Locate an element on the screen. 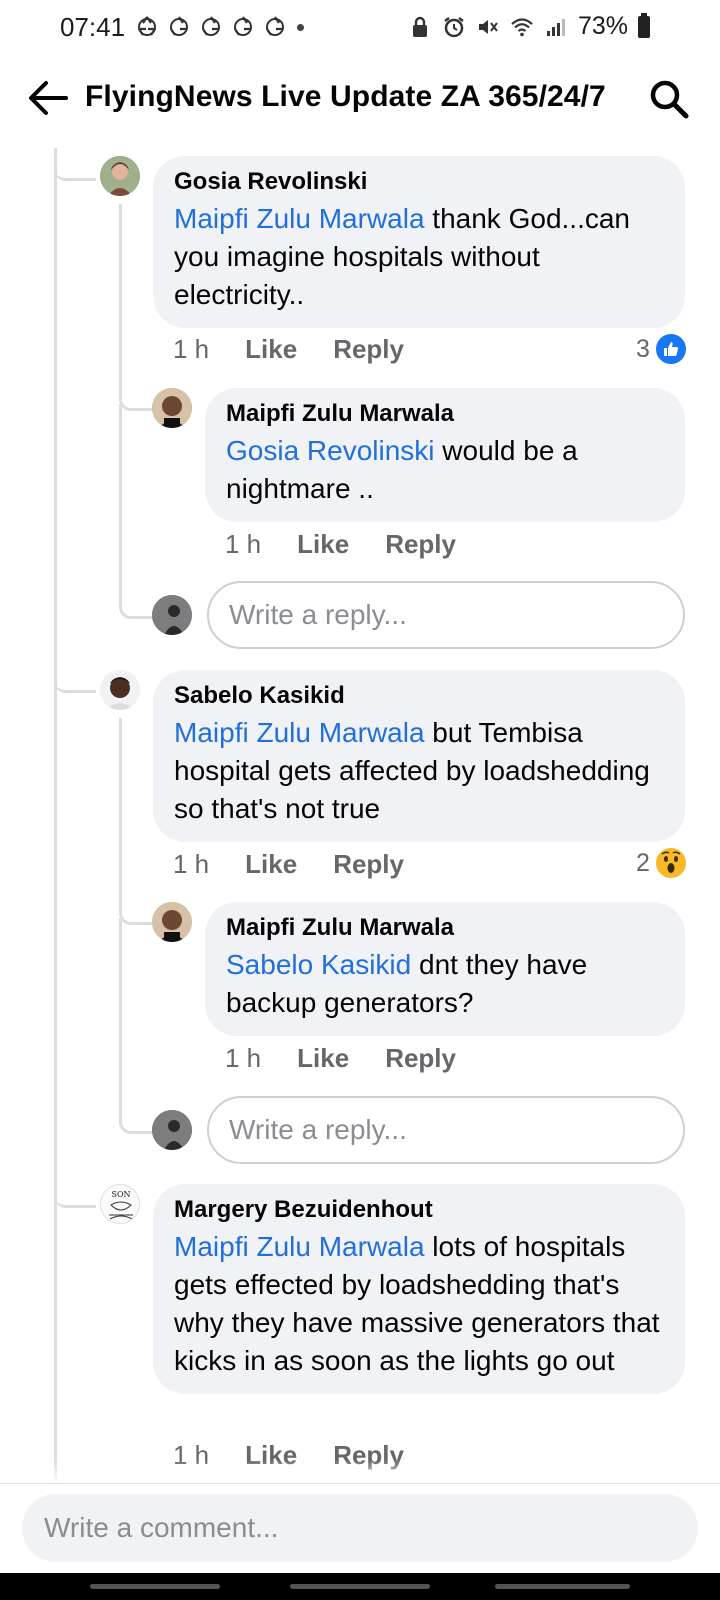  reaction-summary: 2 is located at coordinates (662, 863).